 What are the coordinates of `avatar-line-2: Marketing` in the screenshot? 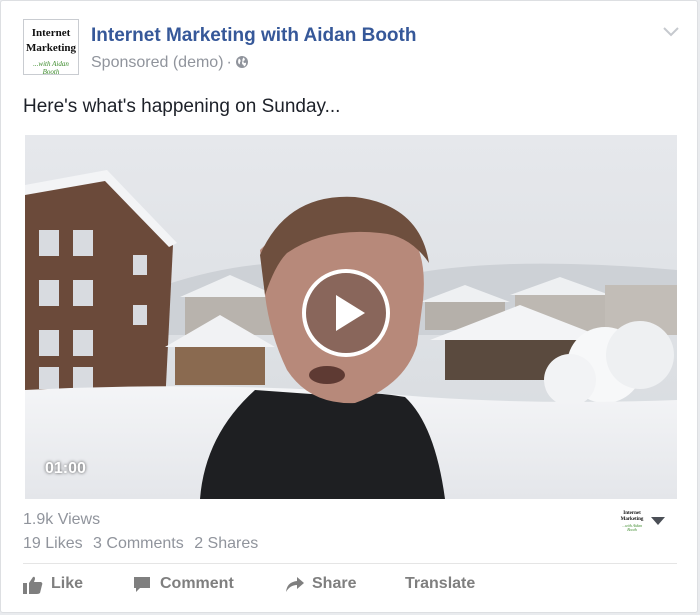 It's located at (51, 48).